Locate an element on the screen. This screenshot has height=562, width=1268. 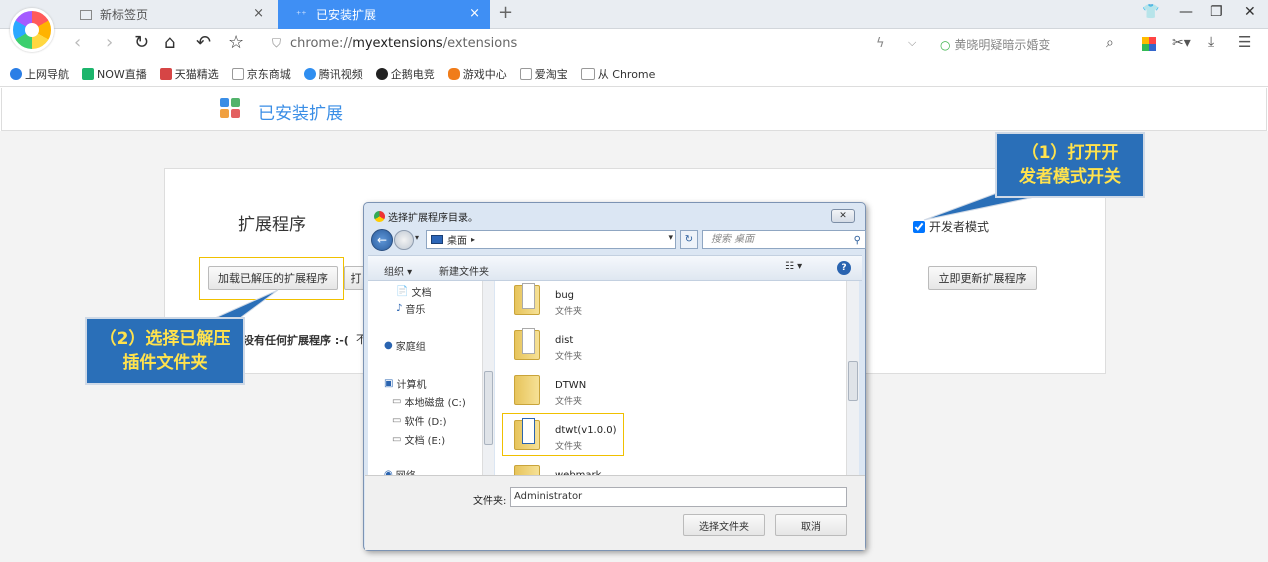
shield-icon: ⛉ is located at coordinates (277, 43).